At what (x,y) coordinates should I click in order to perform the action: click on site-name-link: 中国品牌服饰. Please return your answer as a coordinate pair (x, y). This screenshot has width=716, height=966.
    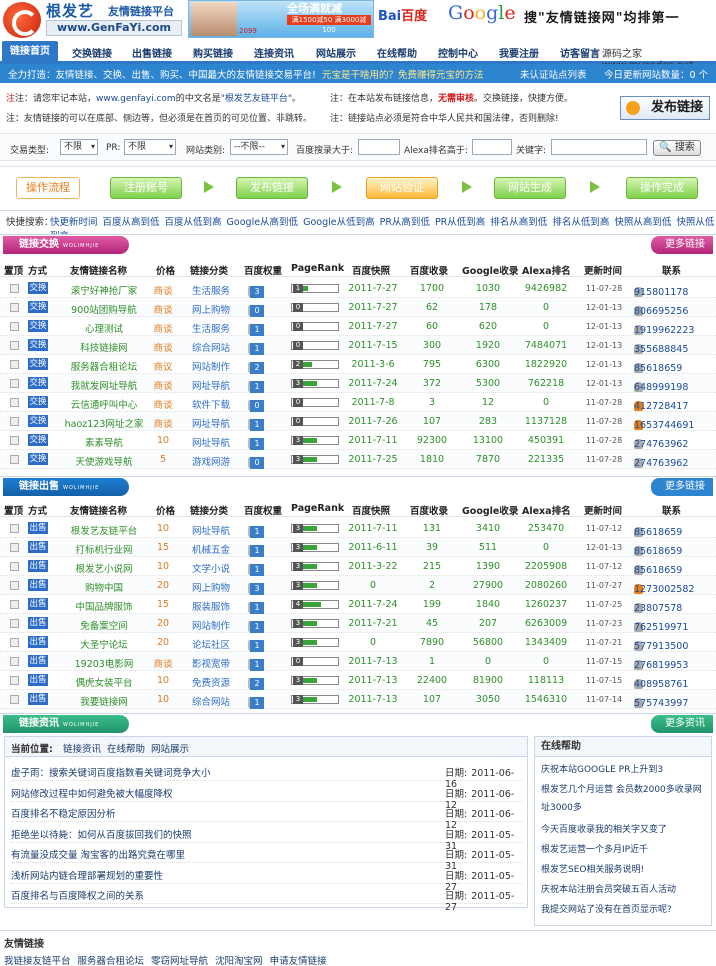
    Looking at the image, I should click on (104, 606).